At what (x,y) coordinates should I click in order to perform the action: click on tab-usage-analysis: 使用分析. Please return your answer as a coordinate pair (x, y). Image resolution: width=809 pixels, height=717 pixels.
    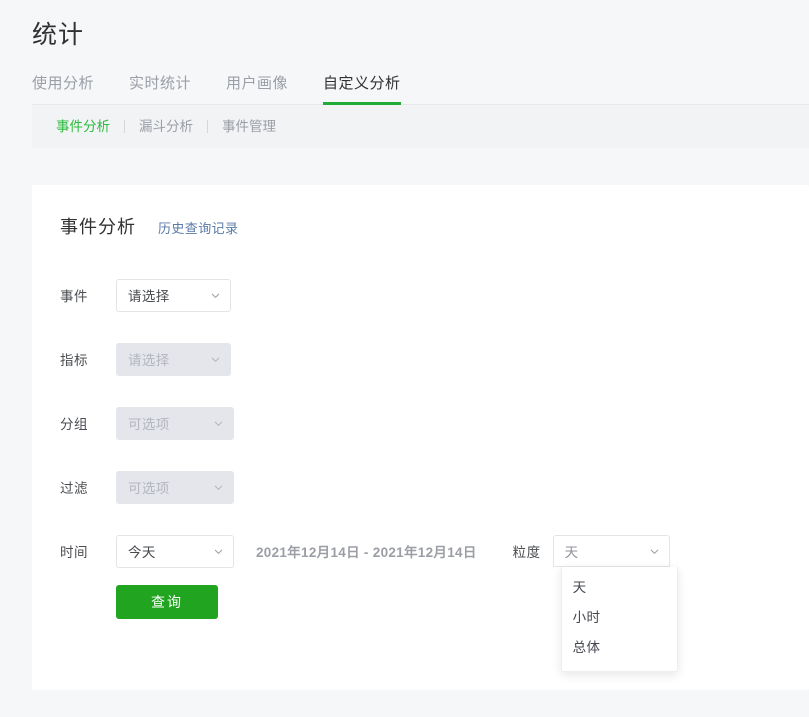
    Looking at the image, I should click on (63, 89).